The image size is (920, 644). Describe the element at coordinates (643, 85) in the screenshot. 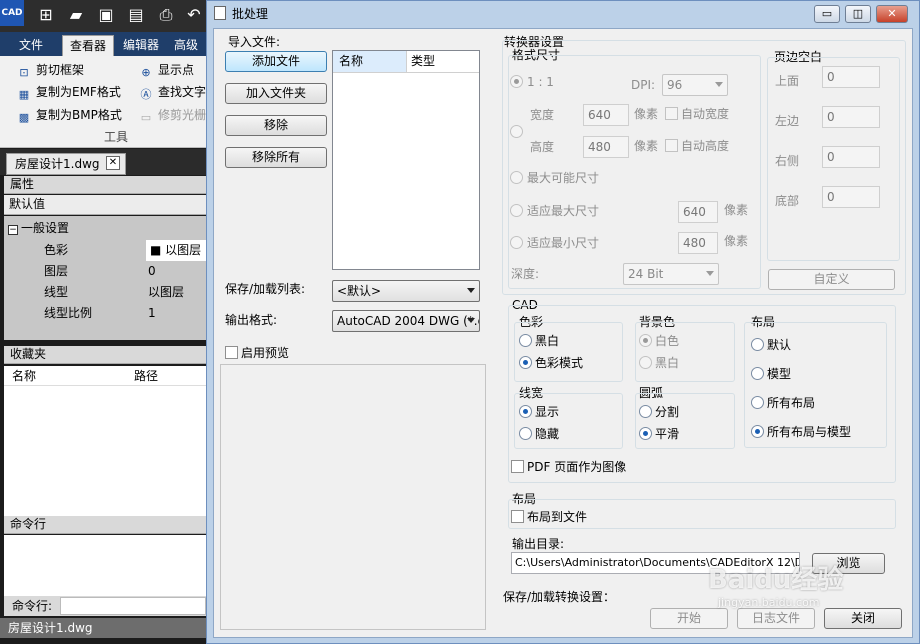

I see `dpi-label: DPI:` at that location.